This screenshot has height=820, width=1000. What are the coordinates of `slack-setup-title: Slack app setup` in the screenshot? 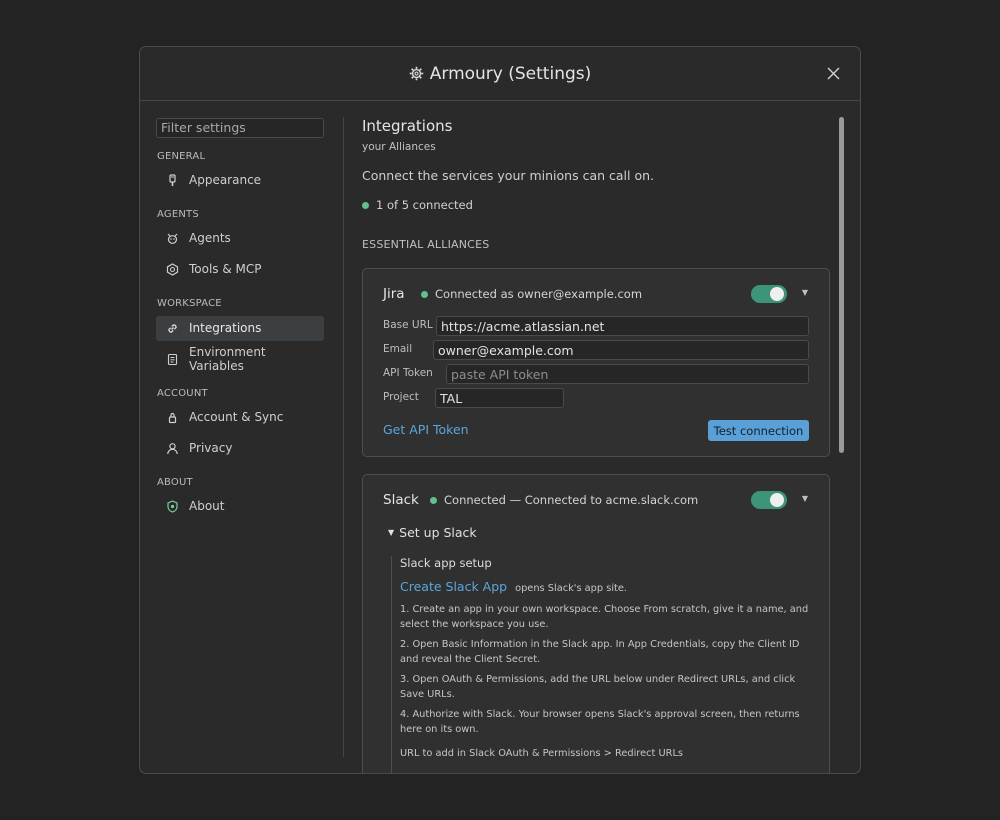 It's located at (446, 563).